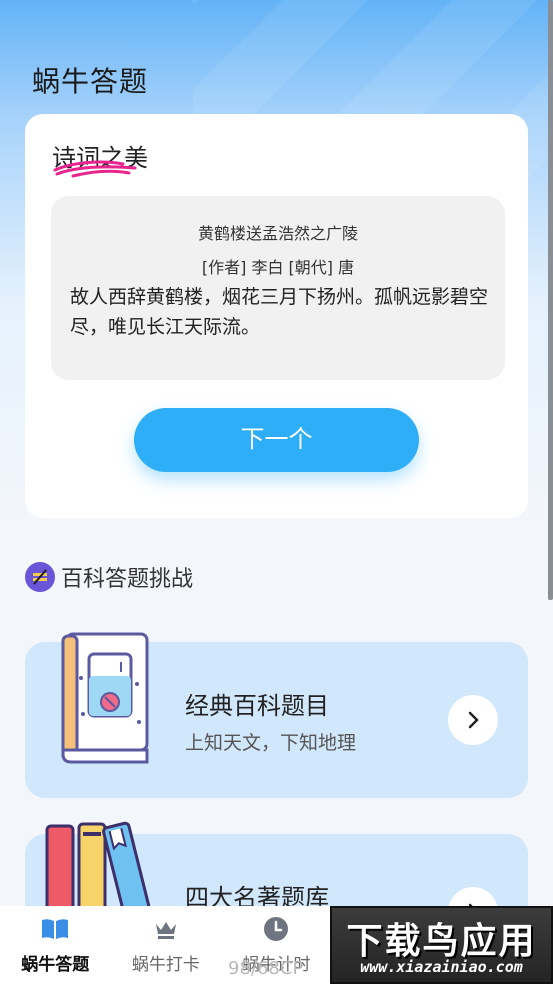 The height and width of the screenshot is (984, 553). What do you see at coordinates (166, 929) in the screenshot?
I see `crown-icon` at bounding box center [166, 929].